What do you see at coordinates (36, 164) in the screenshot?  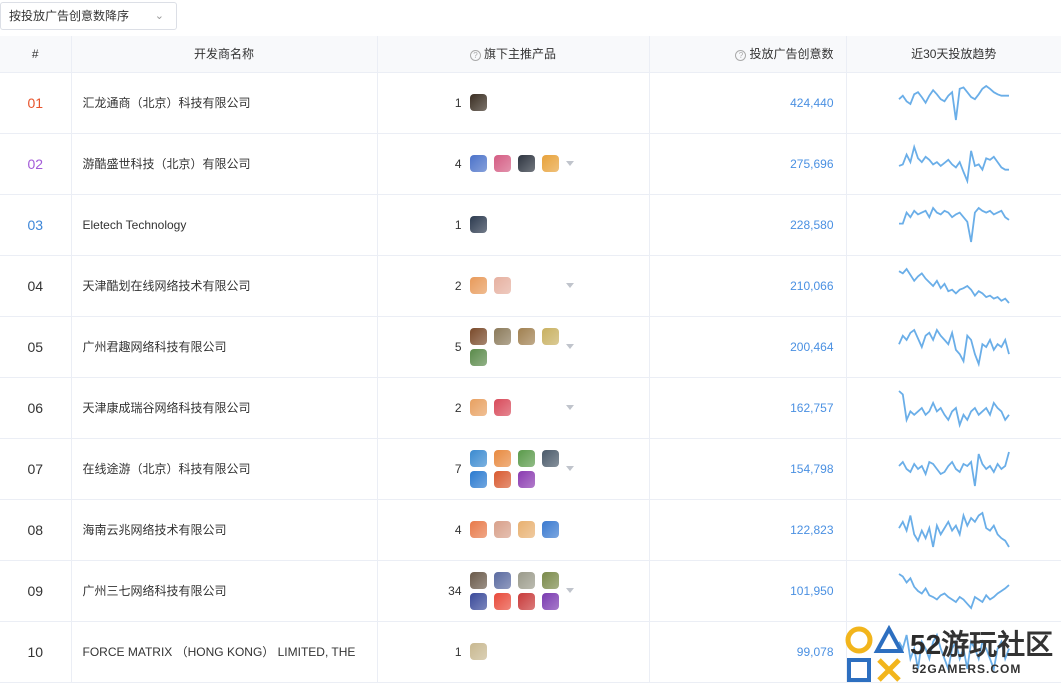 I see `rank-cell: 02` at bounding box center [36, 164].